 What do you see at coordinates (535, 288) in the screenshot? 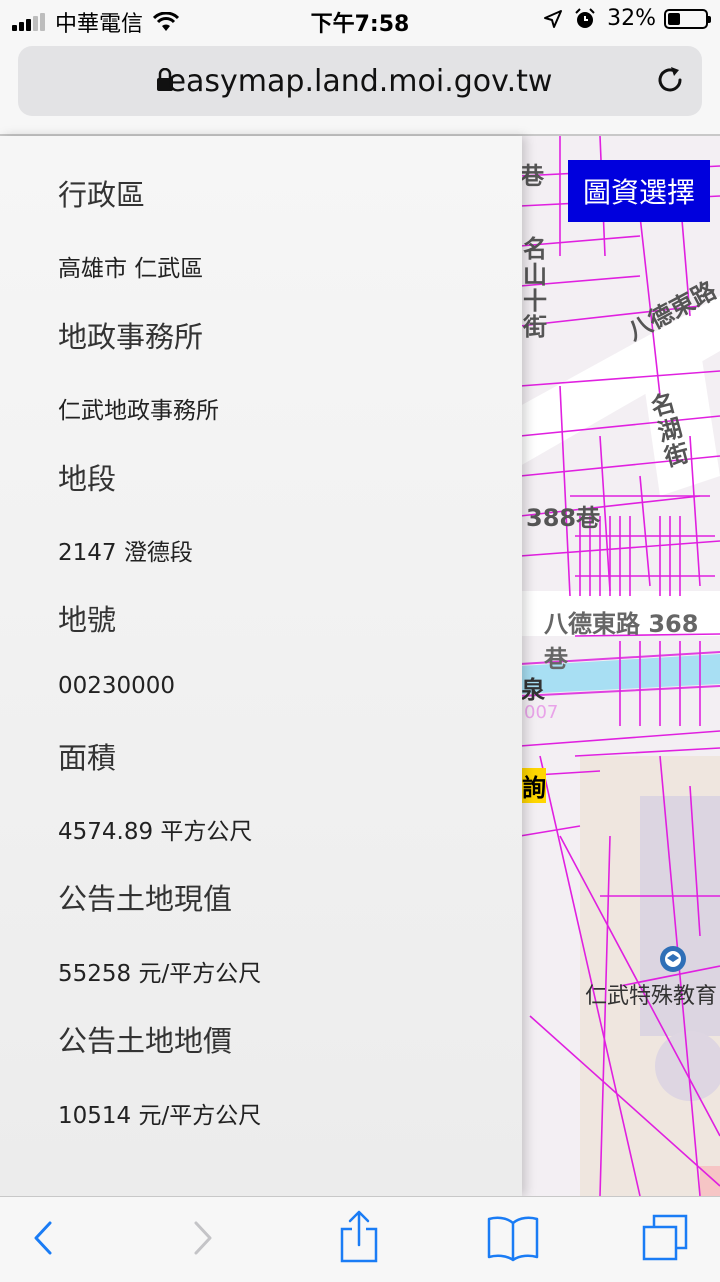
I see `map-label: 名山十街` at bounding box center [535, 288].